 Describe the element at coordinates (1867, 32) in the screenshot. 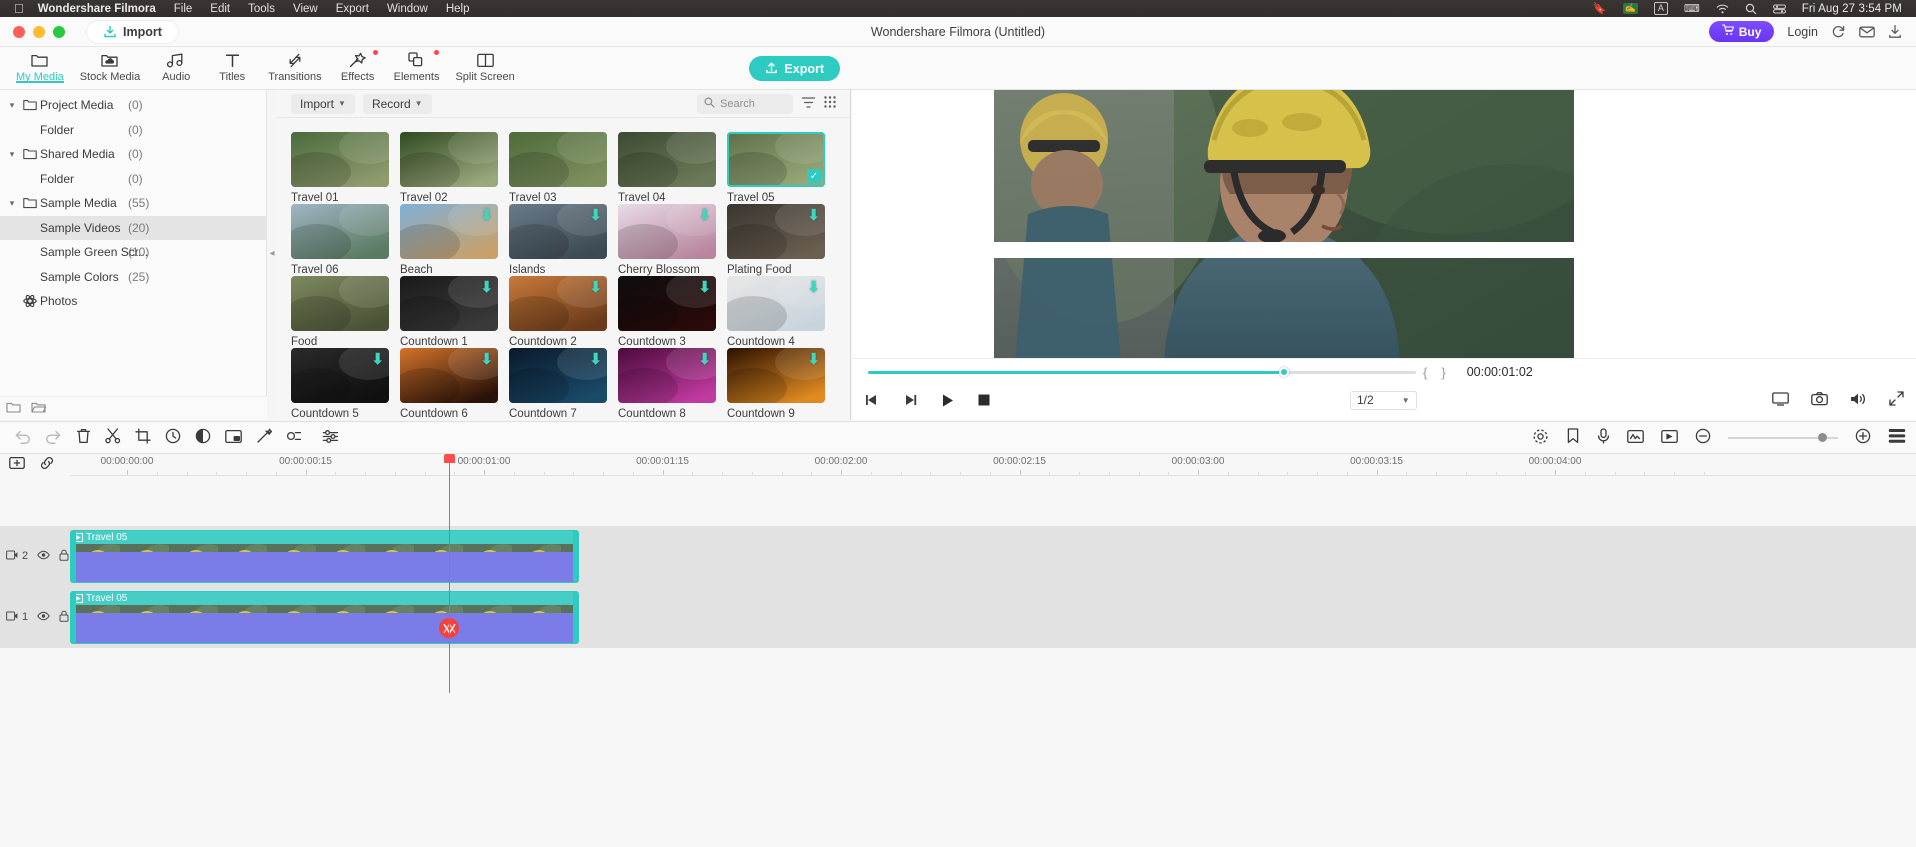

I see `mail-icon` at that location.